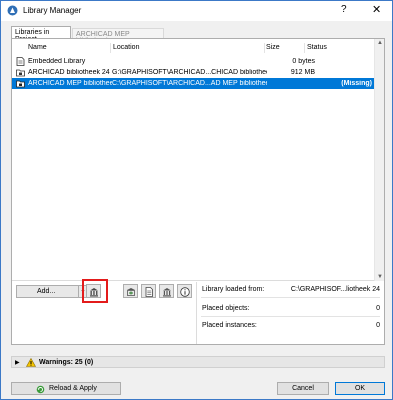 Image resolution: width=393 pixels, height=400 pixels. What do you see at coordinates (378, 308) in the screenshot?
I see `placed-objects-value: 0` at bounding box center [378, 308].